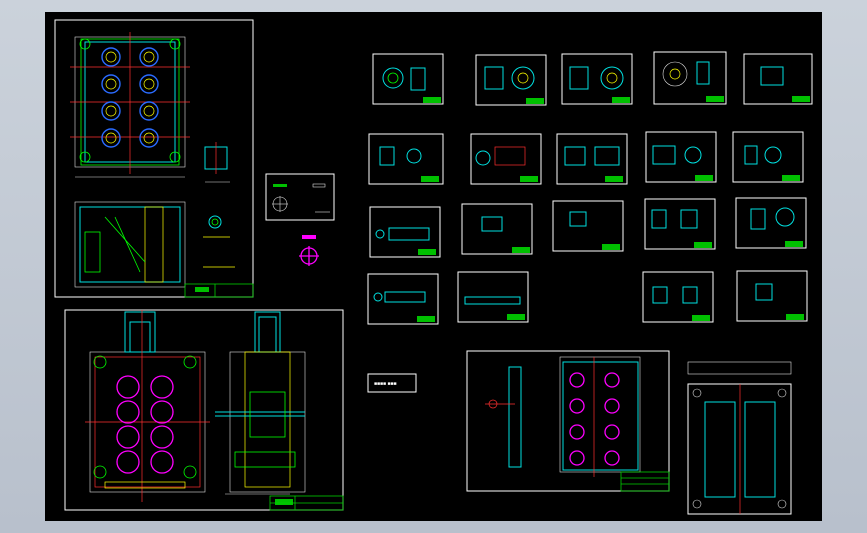 Image resolution: width=867 pixels, height=533 pixels. I want to click on plate-cavities, so click(594, 419).